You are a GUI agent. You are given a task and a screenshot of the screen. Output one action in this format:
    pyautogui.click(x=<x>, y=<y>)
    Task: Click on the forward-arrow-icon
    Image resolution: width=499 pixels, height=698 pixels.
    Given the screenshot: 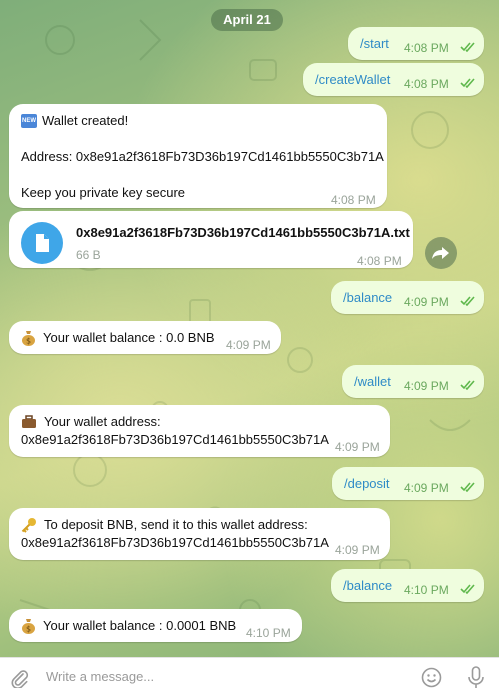 What is the action you would take?
    pyautogui.click(x=440, y=253)
    